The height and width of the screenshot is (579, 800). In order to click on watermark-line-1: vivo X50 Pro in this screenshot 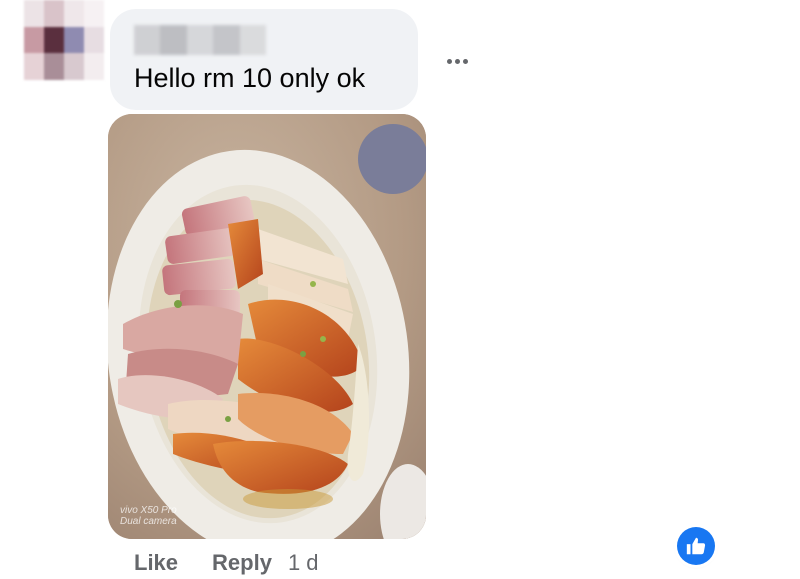, I will do `click(148, 510)`.